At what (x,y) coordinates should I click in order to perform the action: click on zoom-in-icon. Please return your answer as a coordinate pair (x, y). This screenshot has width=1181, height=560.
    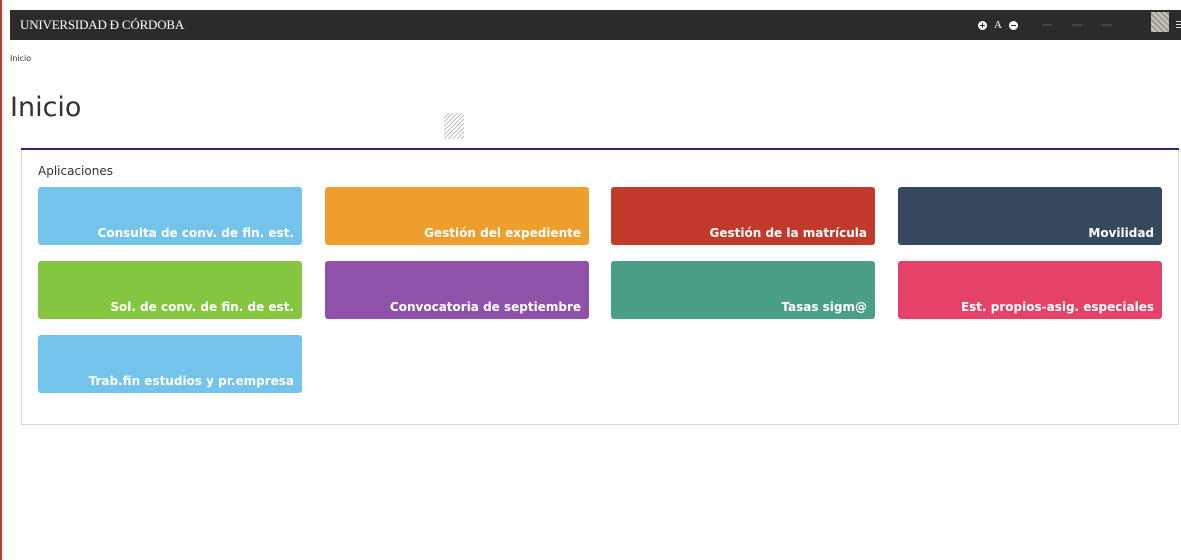
    Looking at the image, I should click on (982, 25).